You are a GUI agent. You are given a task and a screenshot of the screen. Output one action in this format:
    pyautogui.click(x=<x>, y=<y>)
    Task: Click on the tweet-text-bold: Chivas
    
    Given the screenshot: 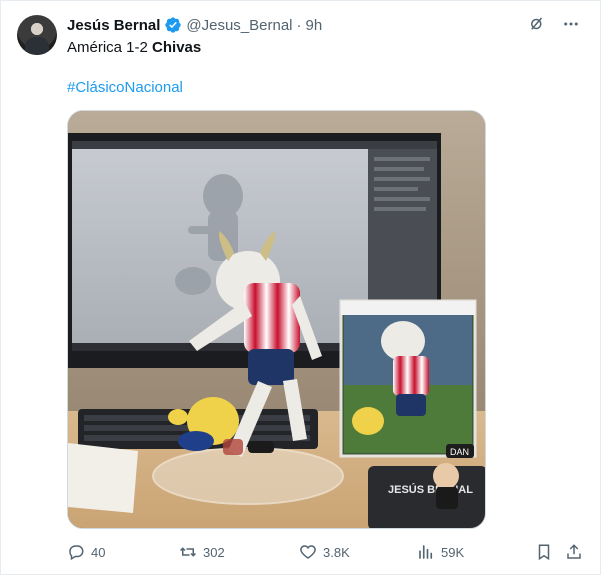 What is the action you would take?
    pyautogui.click(x=177, y=47)
    